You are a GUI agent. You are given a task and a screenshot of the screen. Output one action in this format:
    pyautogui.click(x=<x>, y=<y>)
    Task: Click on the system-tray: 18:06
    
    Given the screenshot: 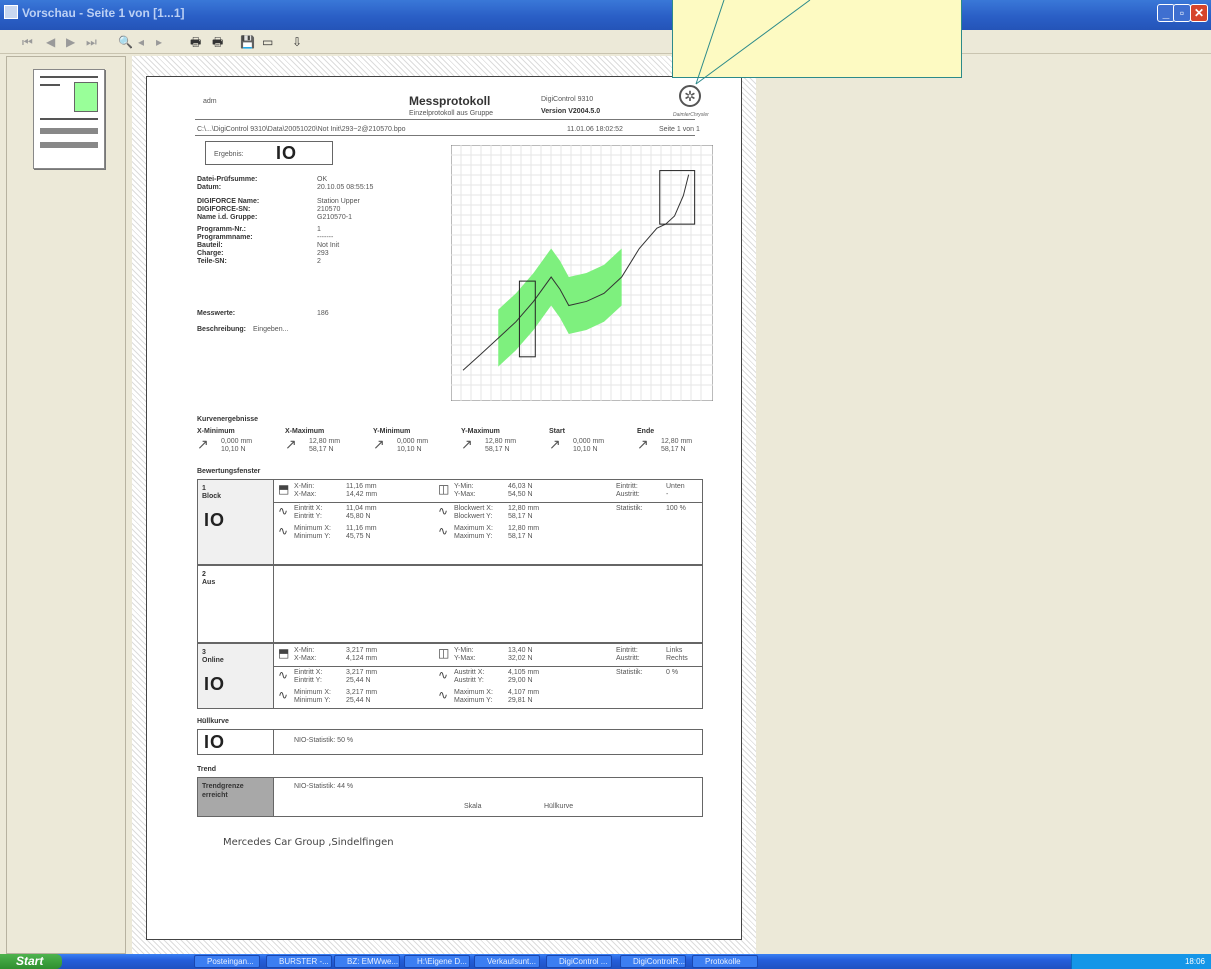 What is the action you would take?
    pyautogui.click(x=1141, y=961)
    